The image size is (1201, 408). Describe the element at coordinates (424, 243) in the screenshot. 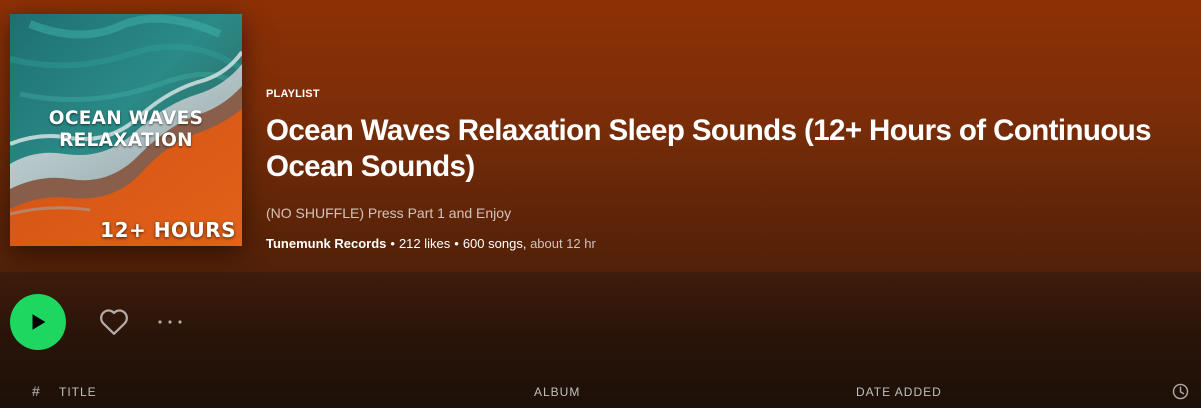

I see `likes-count: 212 likes` at that location.